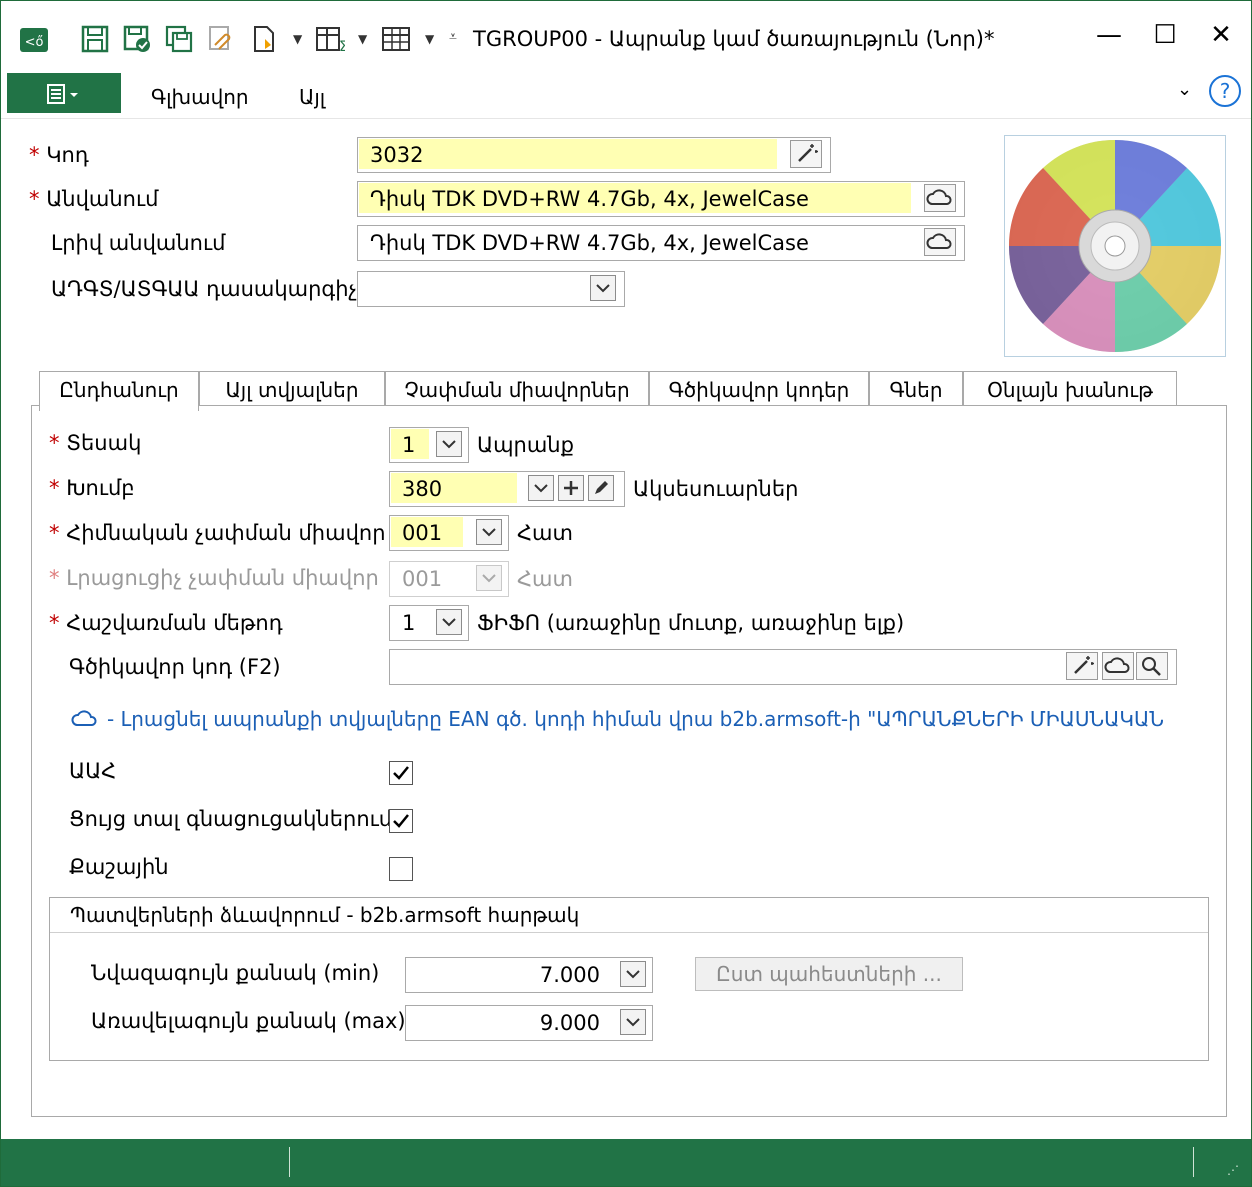 The height and width of the screenshot is (1187, 1252). Describe the element at coordinates (806, 154) in the screenshot. I see `generate-code-button` at that location.